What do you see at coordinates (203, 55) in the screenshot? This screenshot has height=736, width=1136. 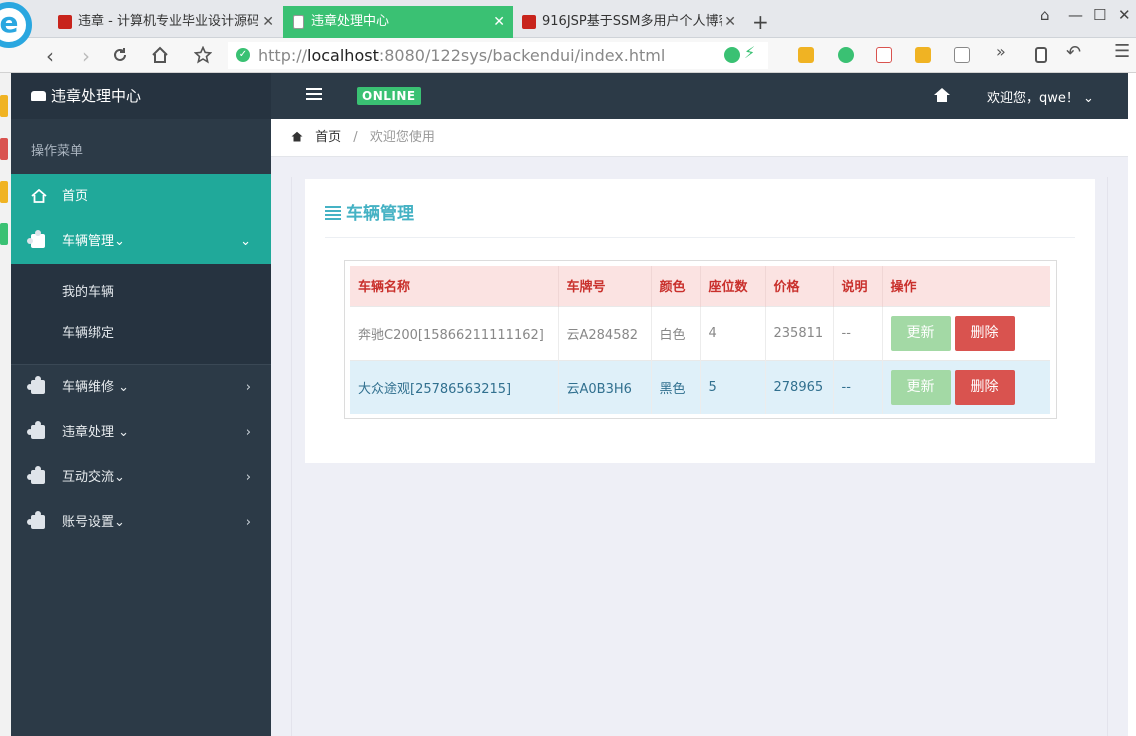 I see `favorite-star-icon` at bounding box center [203, 55].